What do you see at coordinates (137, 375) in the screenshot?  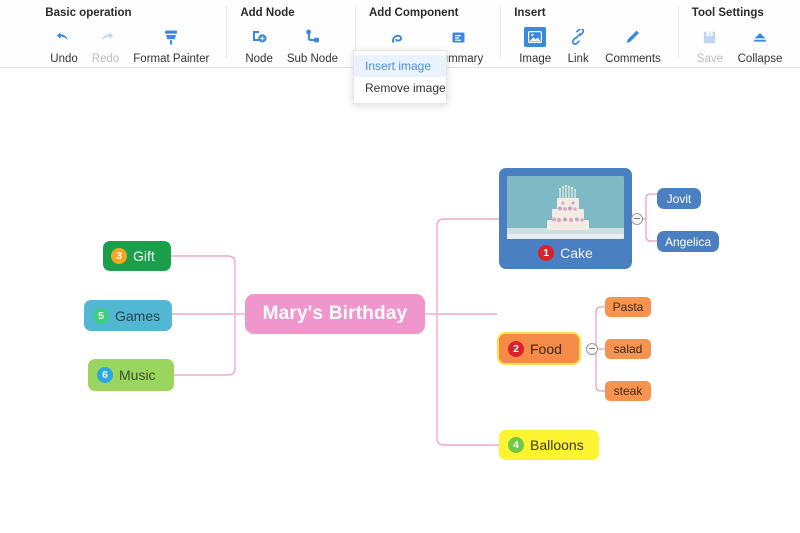 I see `node-label: Music` at bounding box center [137, 375].